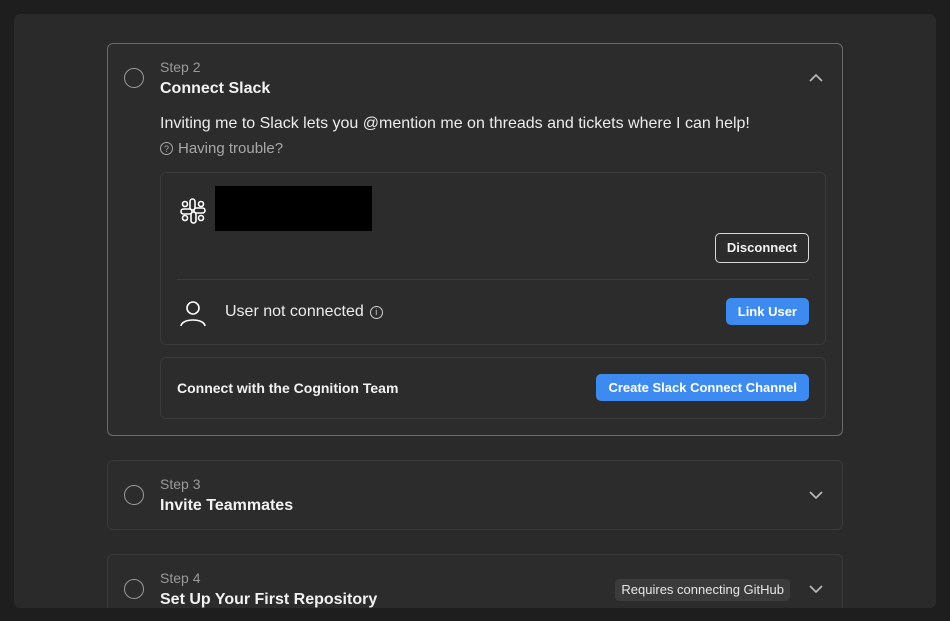  Describe the element at coordinates (269, 599) in the screenshot. I see `step-4-title: Set Up Your First Repository` at that location.